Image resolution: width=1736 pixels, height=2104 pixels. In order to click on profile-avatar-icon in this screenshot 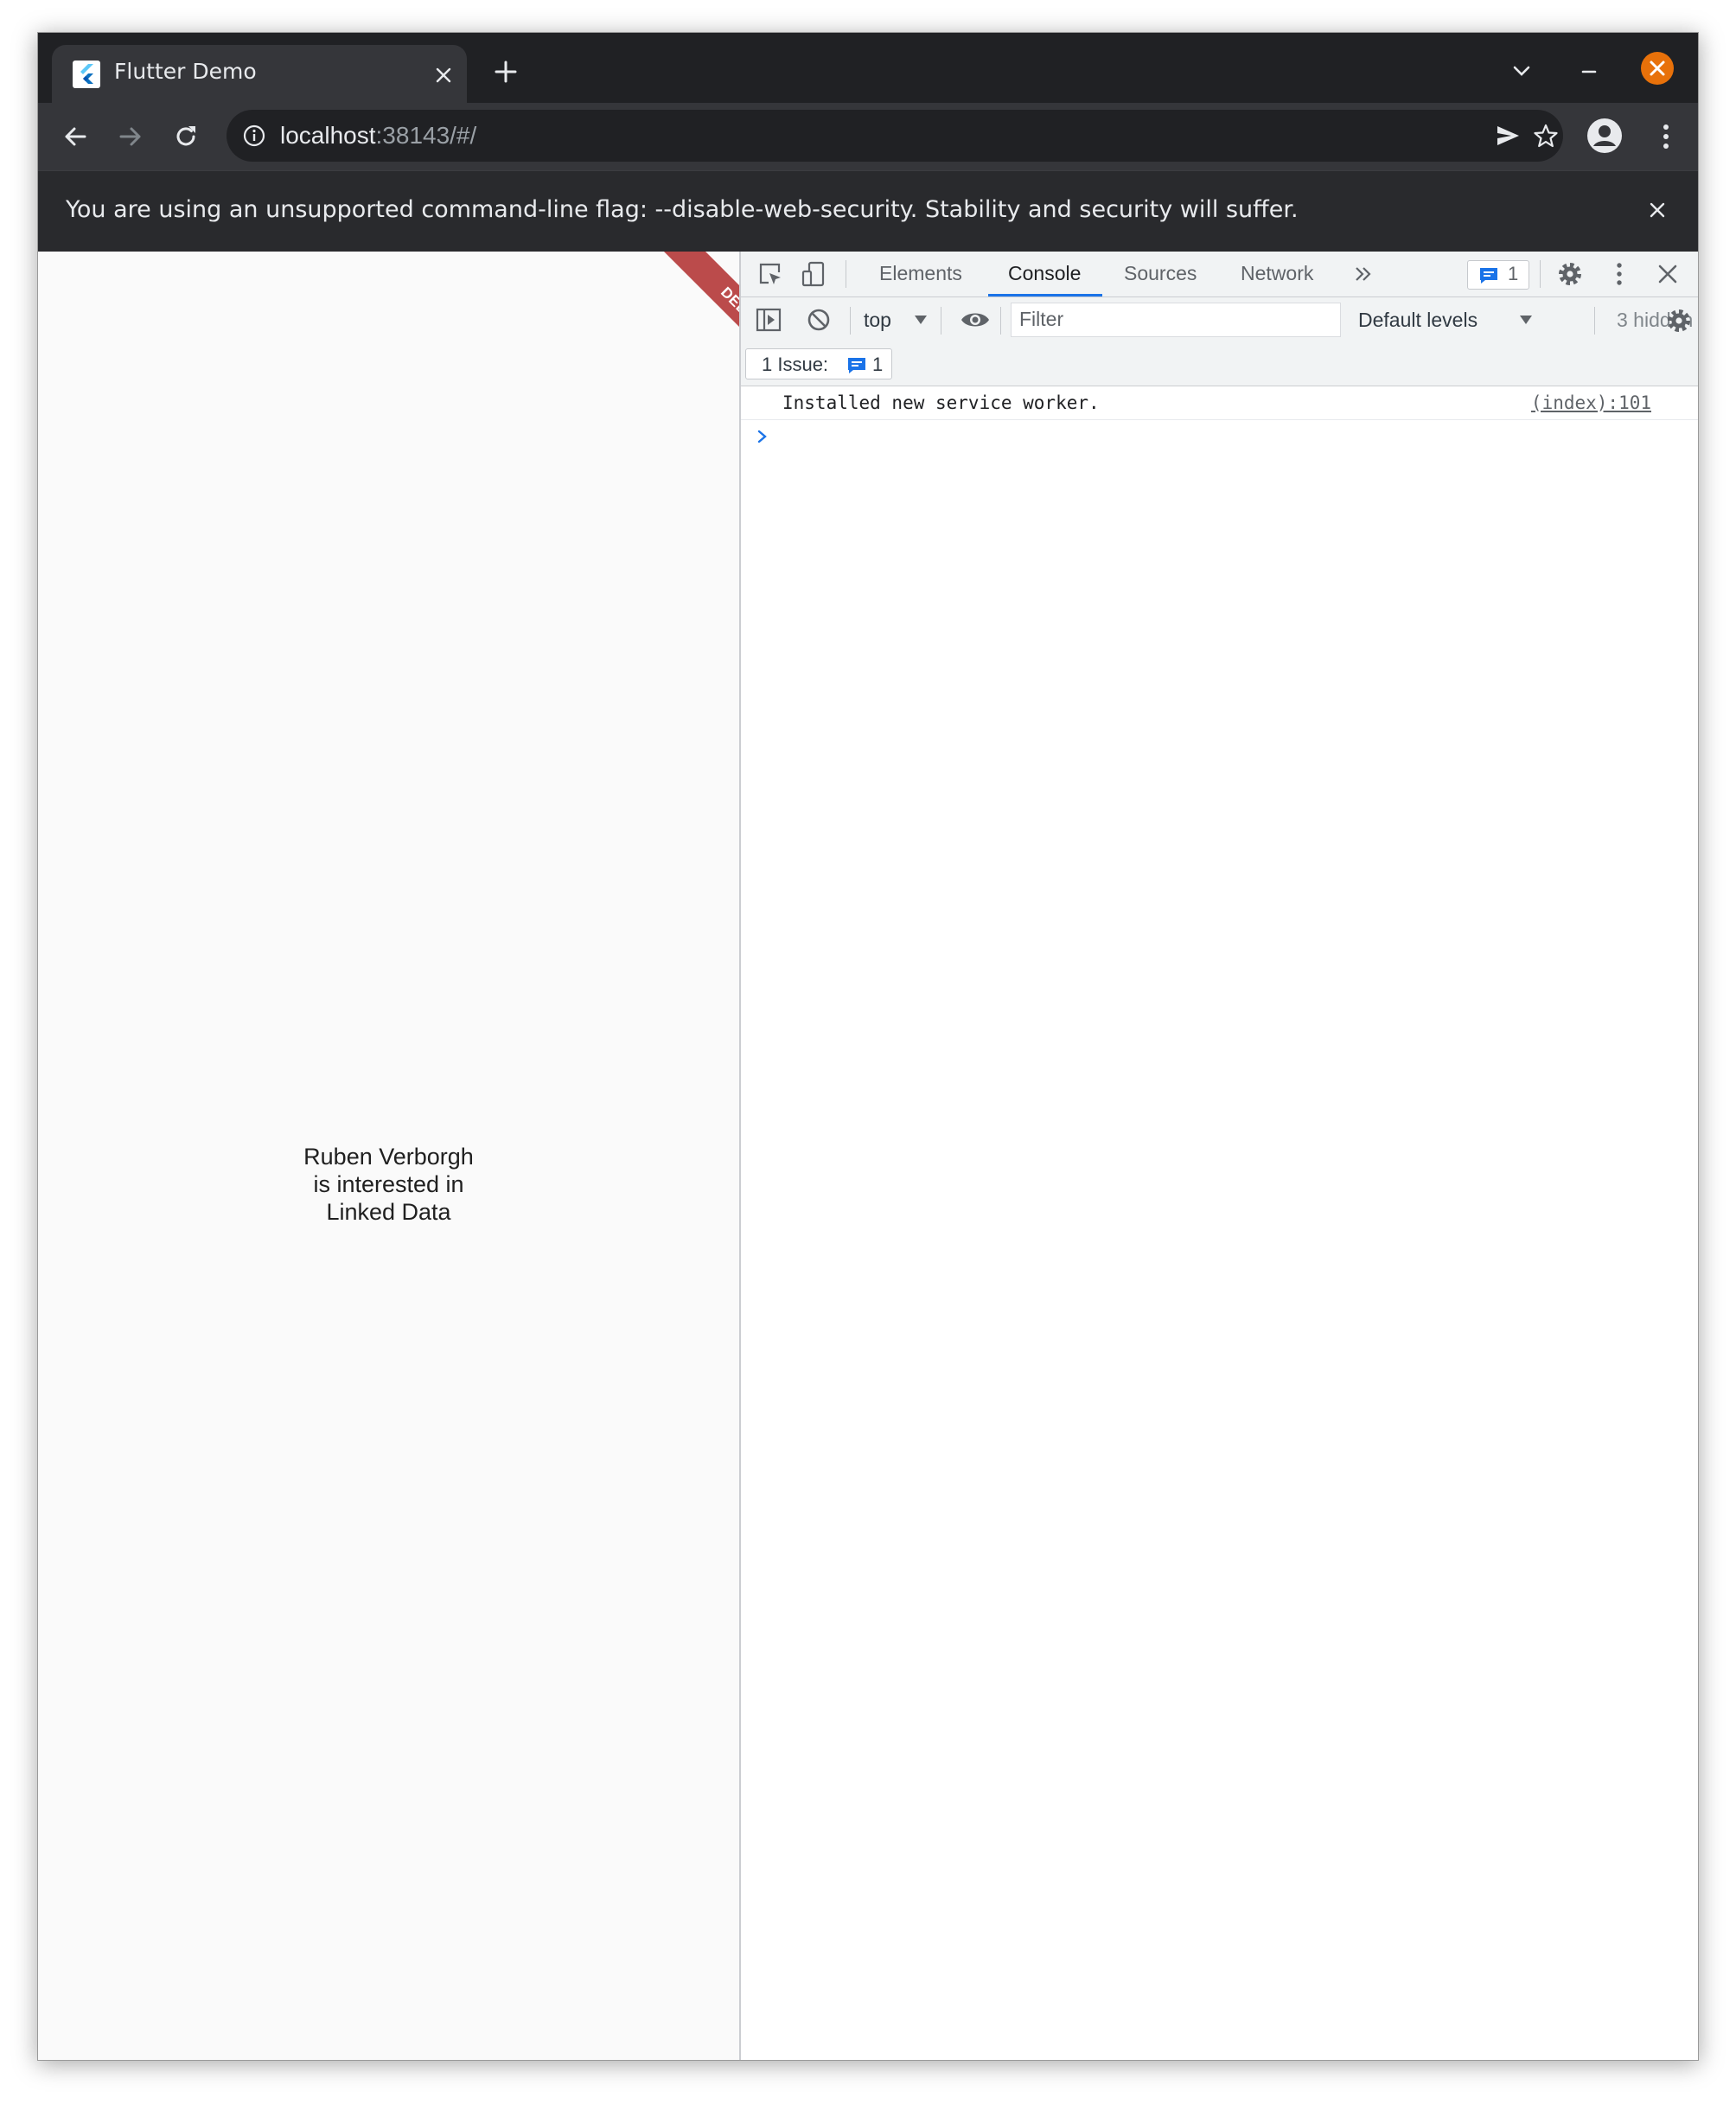, I will do `click(1605, 136)`.